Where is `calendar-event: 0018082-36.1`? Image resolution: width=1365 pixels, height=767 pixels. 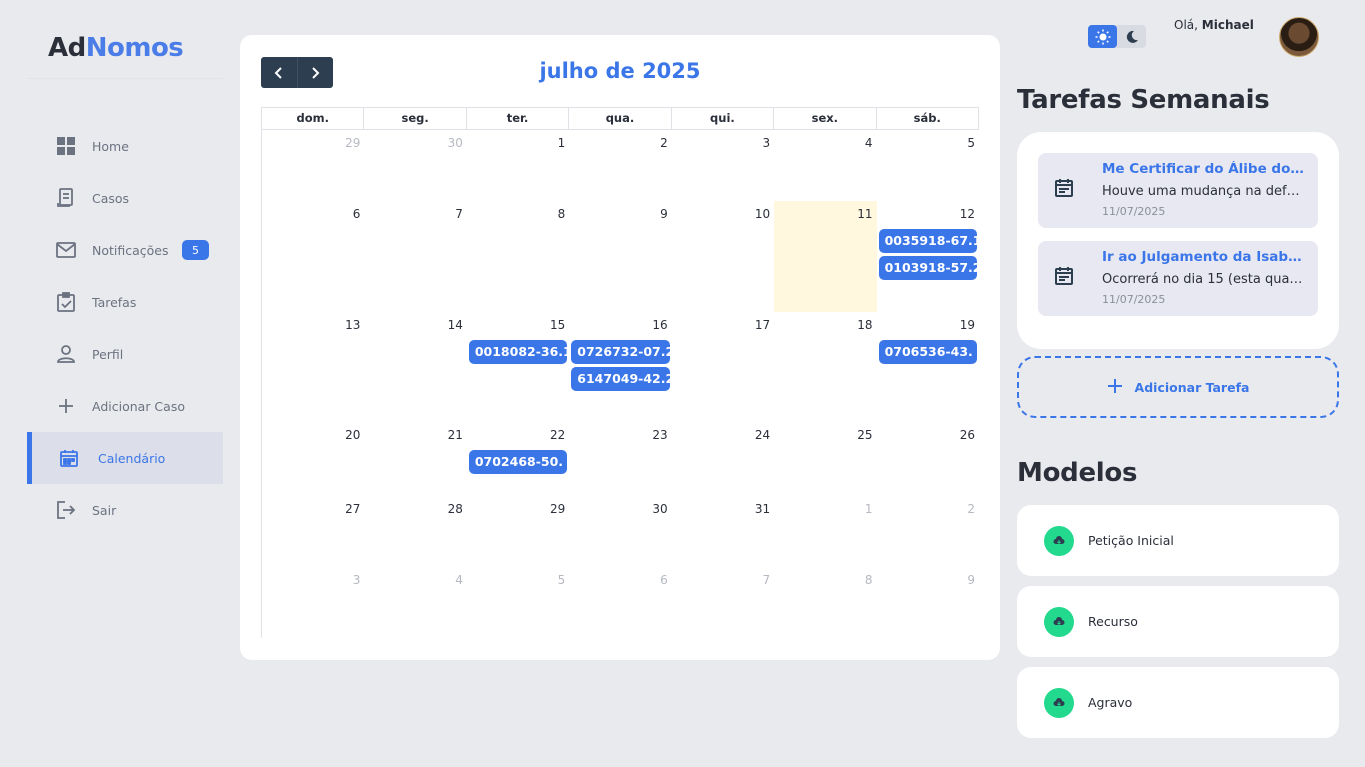 calendar-event: 0018082-36.1 is located at coordinates (518, 352).